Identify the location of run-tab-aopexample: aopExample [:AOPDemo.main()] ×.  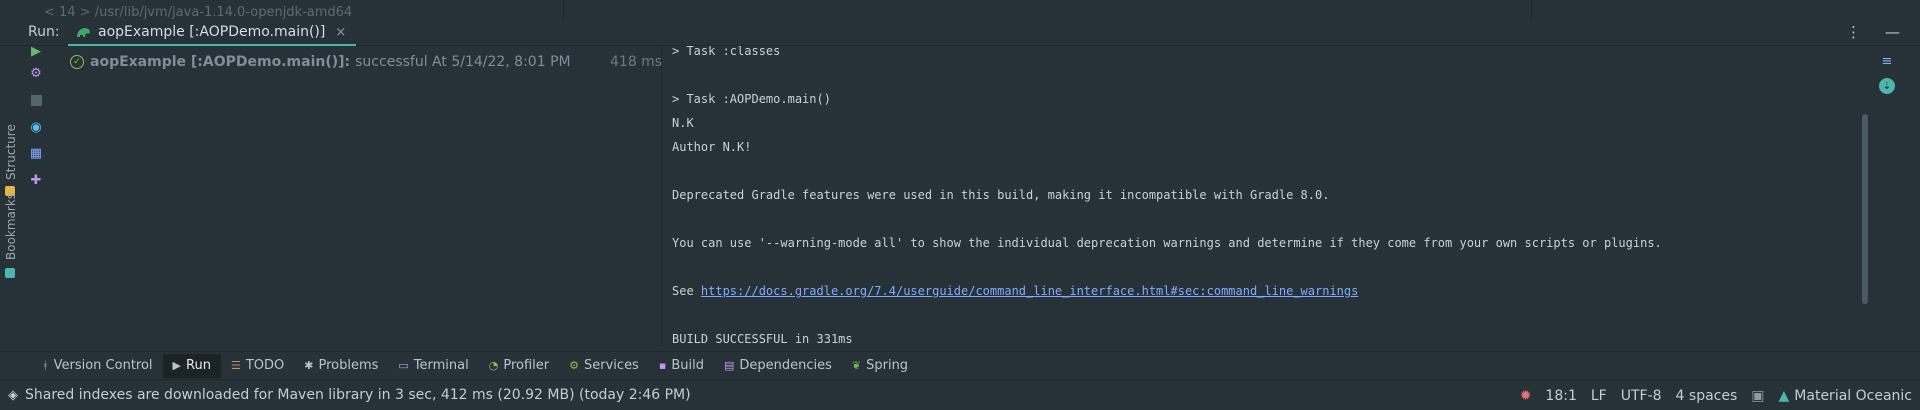
(212, 33).